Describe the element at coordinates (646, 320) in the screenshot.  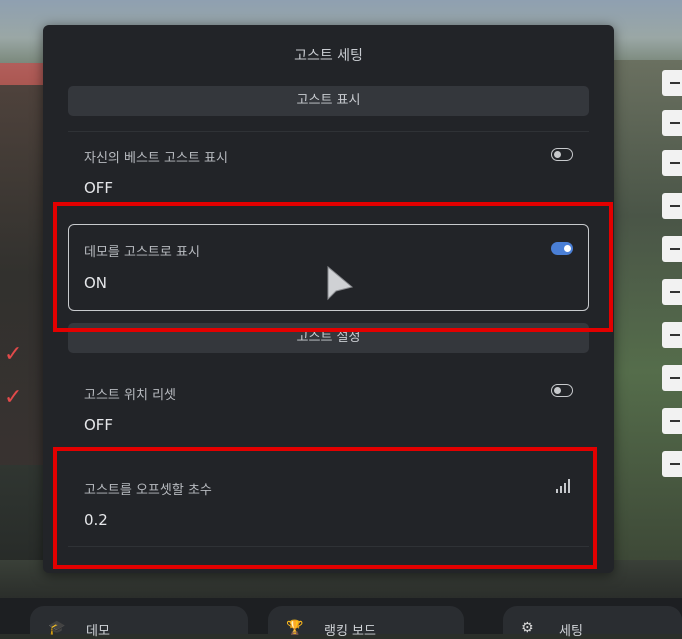
I see `background-right-panel` at that location.